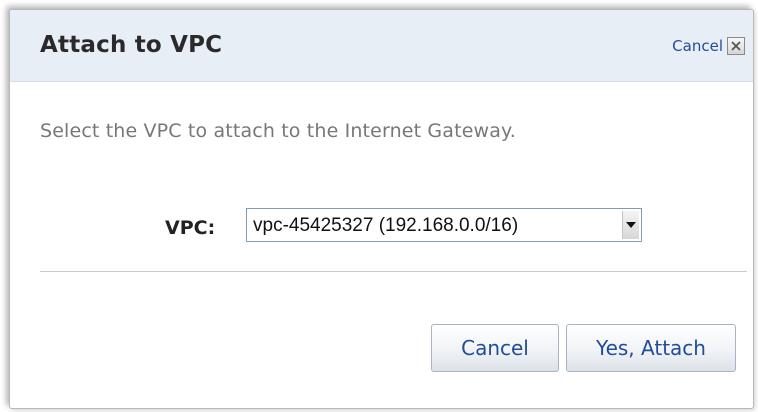  Describe the element at coordinates (697, 46) in the screenshot. I see `header-cancel-label: Cancel` at that location.